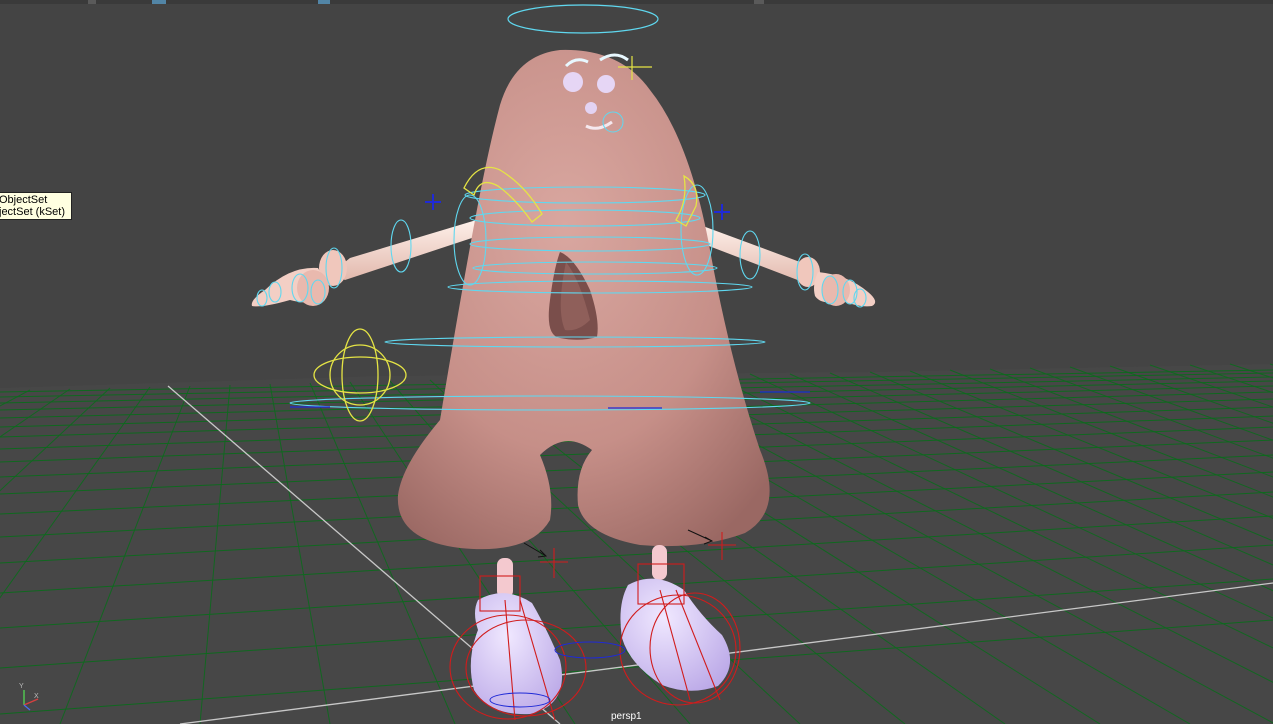  Describe the element at coordinates (626, 716) in the screenshot. I see `camera-name-label: persp1` at that location.